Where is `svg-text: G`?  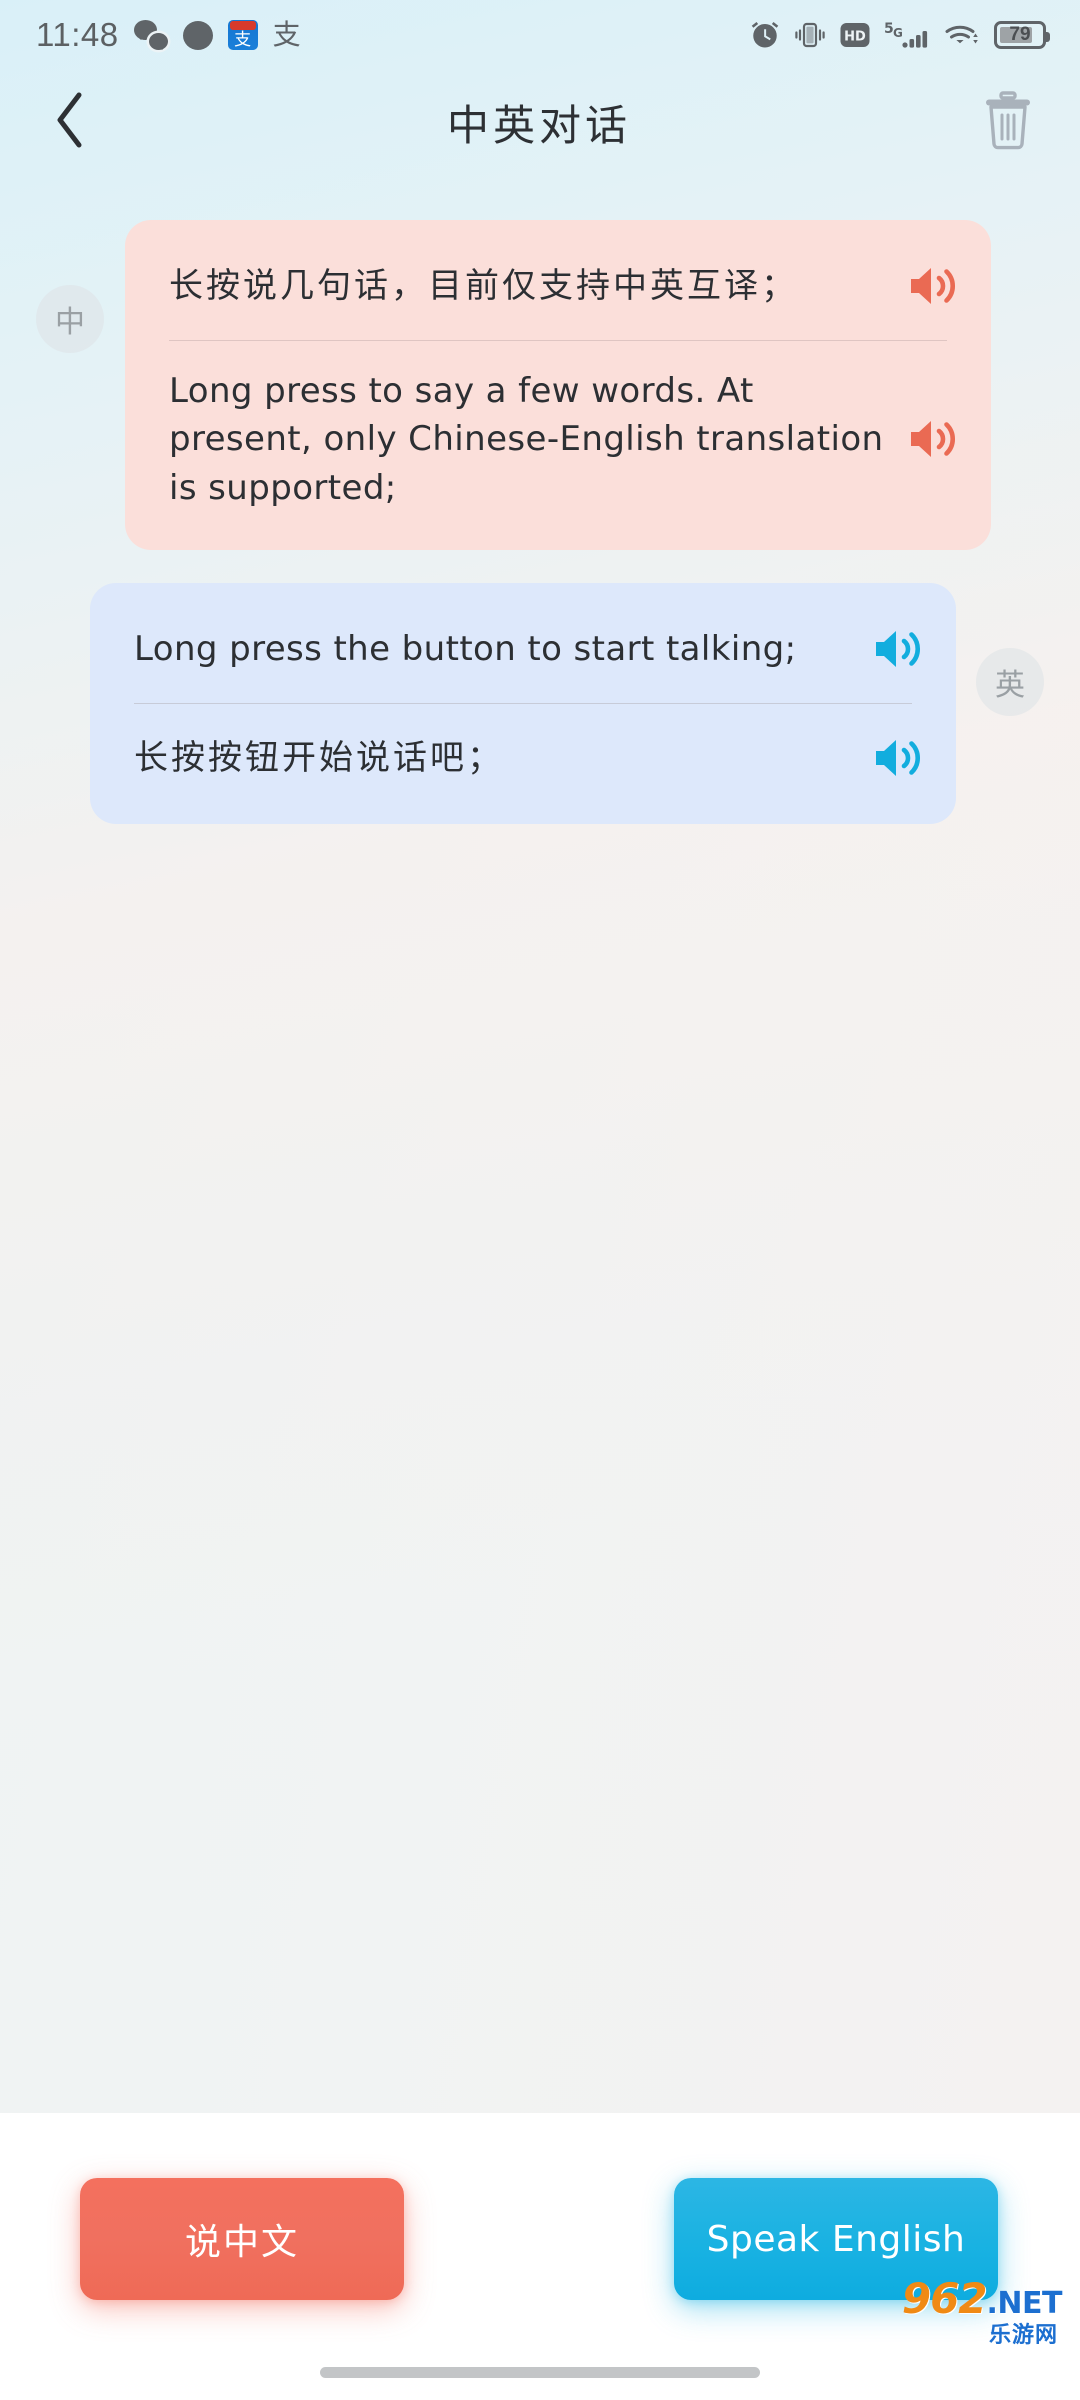
svg-text: G is located at coordinates (898, 33).